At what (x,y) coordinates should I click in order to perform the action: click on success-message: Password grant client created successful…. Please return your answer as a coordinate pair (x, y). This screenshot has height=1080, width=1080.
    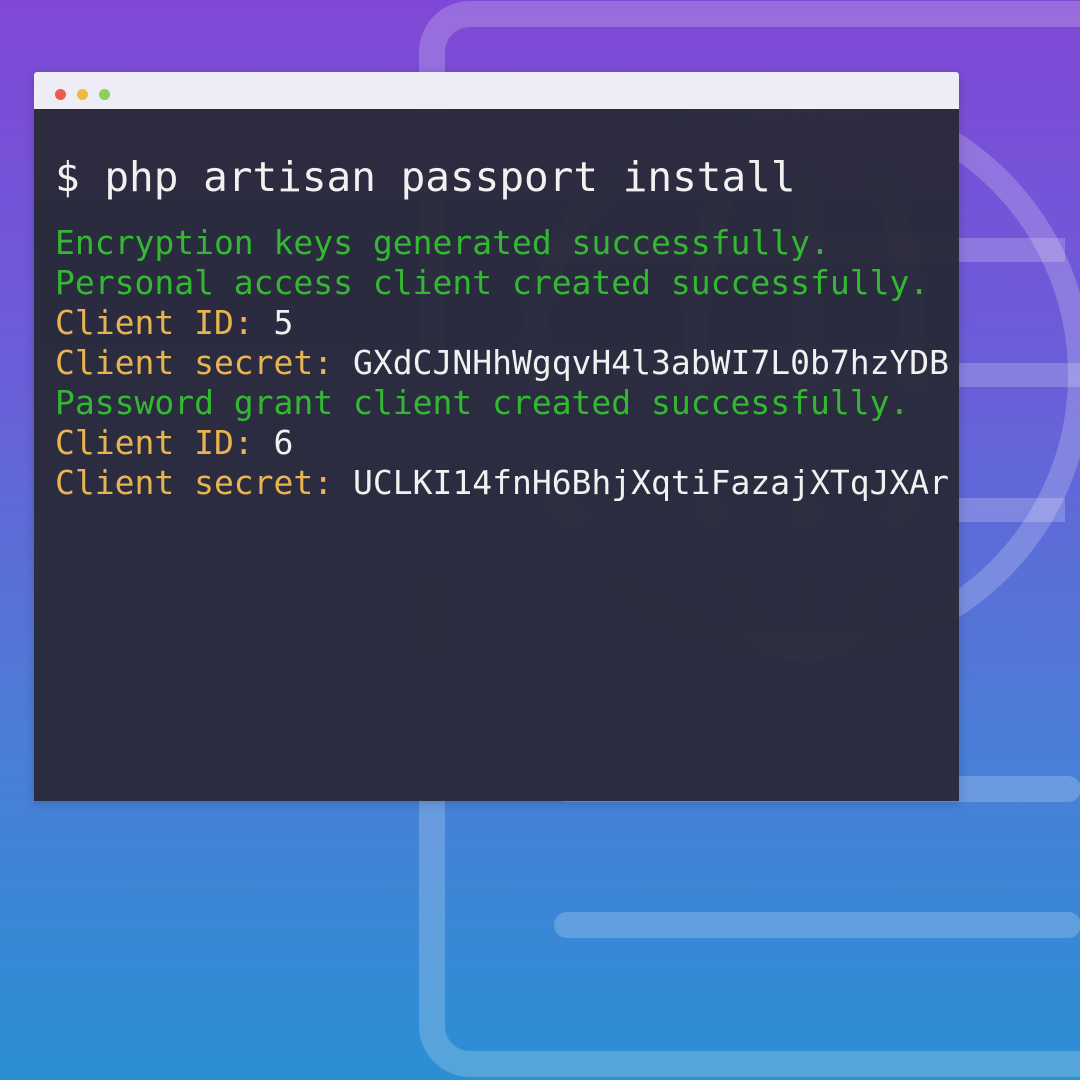
    Looking at the image, I should click on (482, 402).